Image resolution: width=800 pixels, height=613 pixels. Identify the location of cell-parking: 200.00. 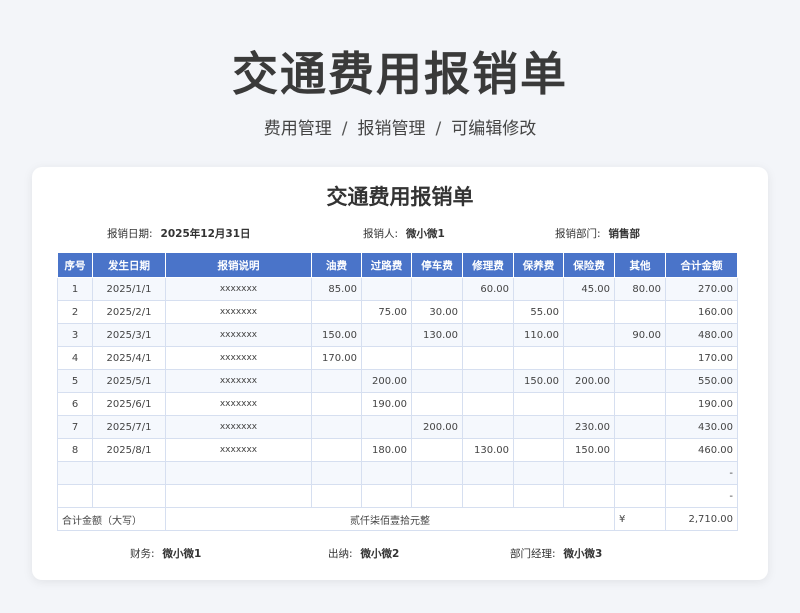
(437, 427).